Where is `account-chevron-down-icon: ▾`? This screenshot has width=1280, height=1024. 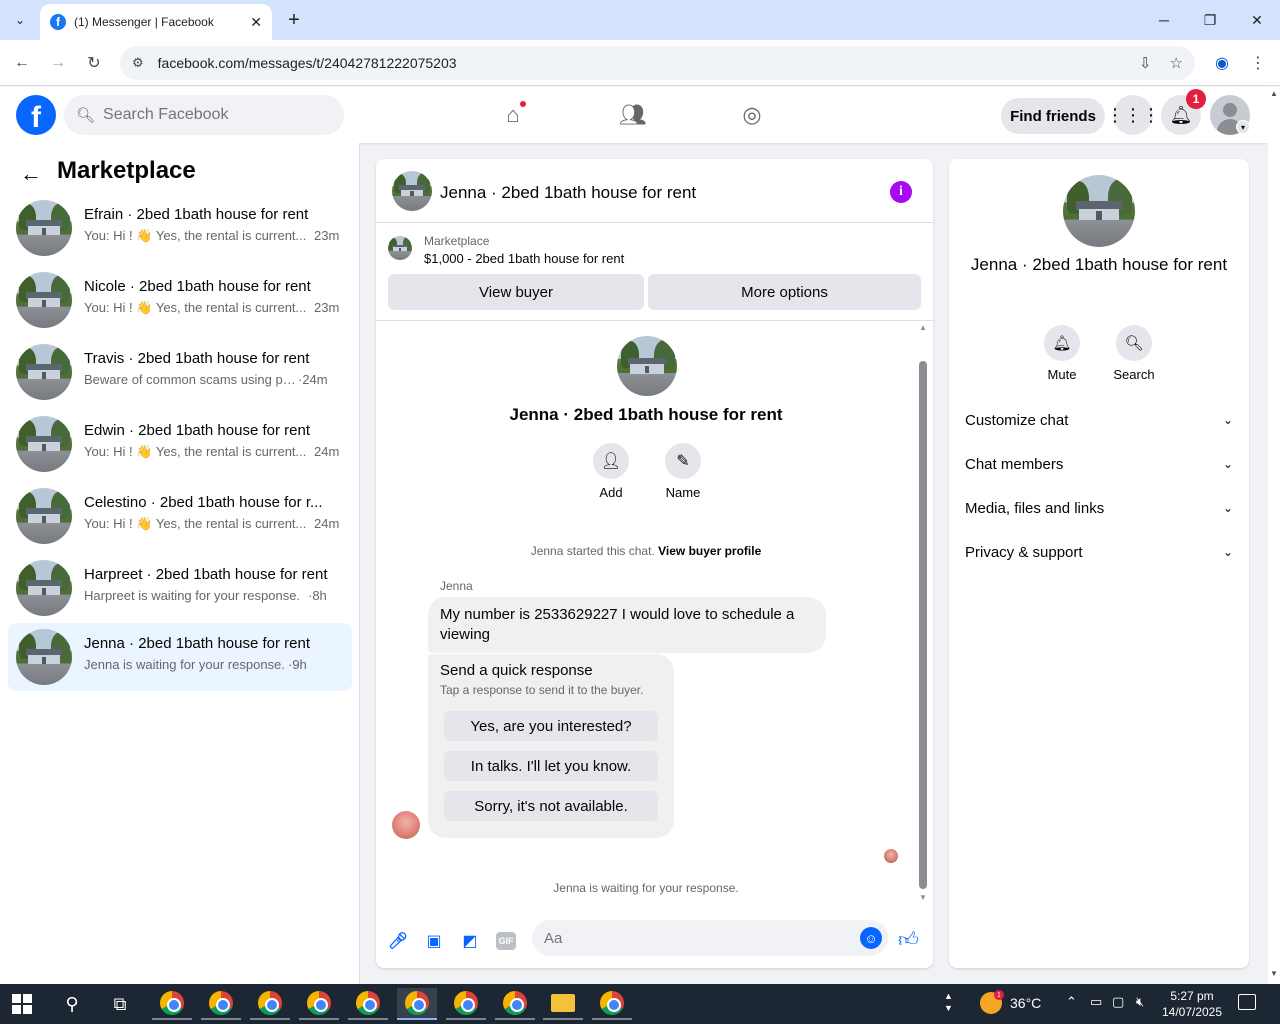
account-chevron-down-icon: ▾ is located at coordinates (1243, 127).